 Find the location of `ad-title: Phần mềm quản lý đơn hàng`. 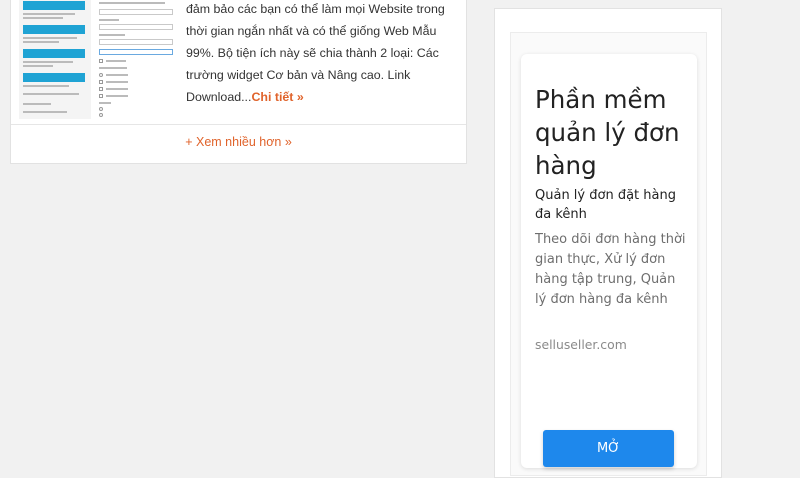

ad-title: Phần mềm quản lý đơn hàng is located at coordinates (610, 132).